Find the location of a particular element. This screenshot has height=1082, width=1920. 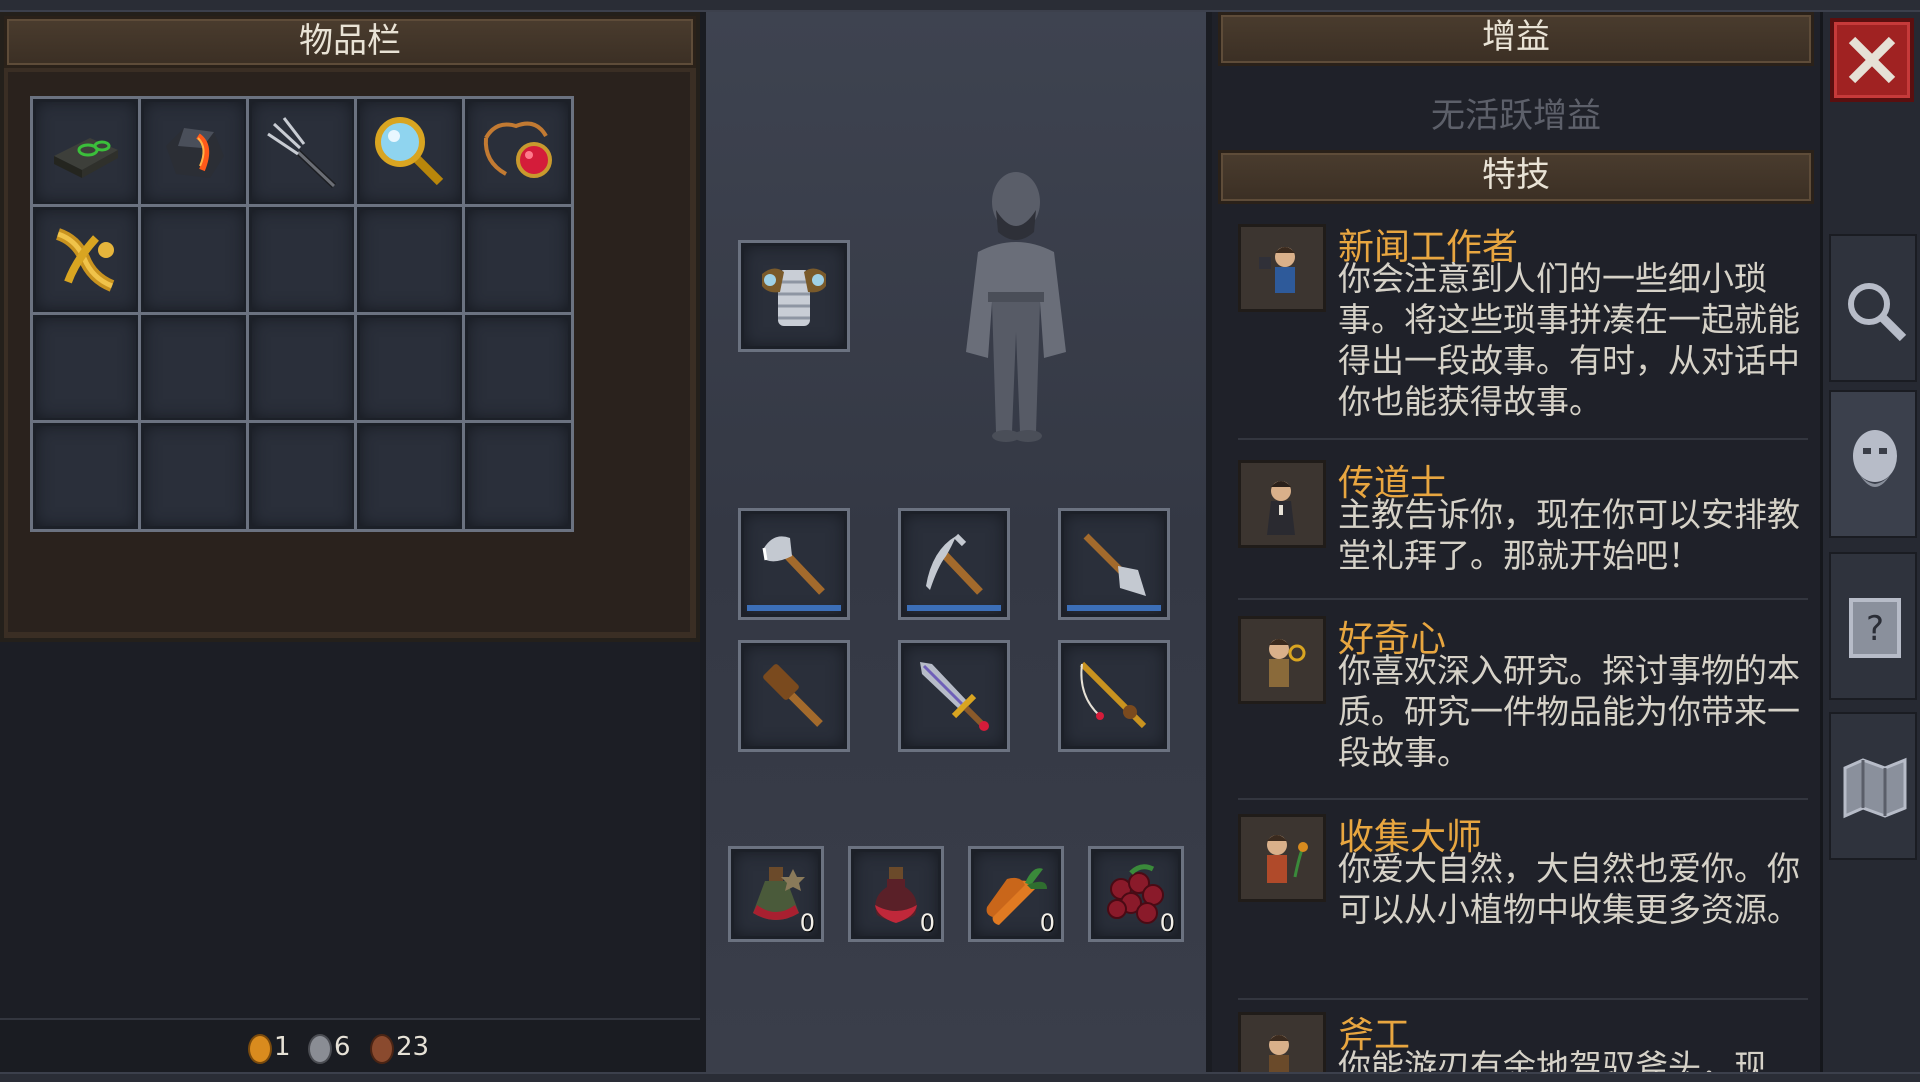

search-icon is located at coordinates (1877, 312).